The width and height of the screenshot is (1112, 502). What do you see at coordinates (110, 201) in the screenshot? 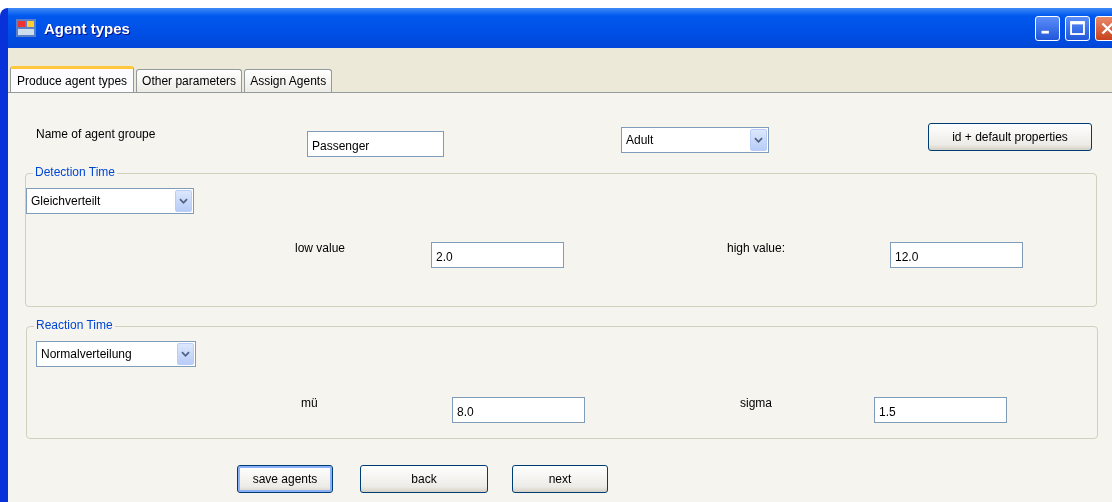
I see `dropdown: Gleichverteilt` at bounding box center [110, 201].